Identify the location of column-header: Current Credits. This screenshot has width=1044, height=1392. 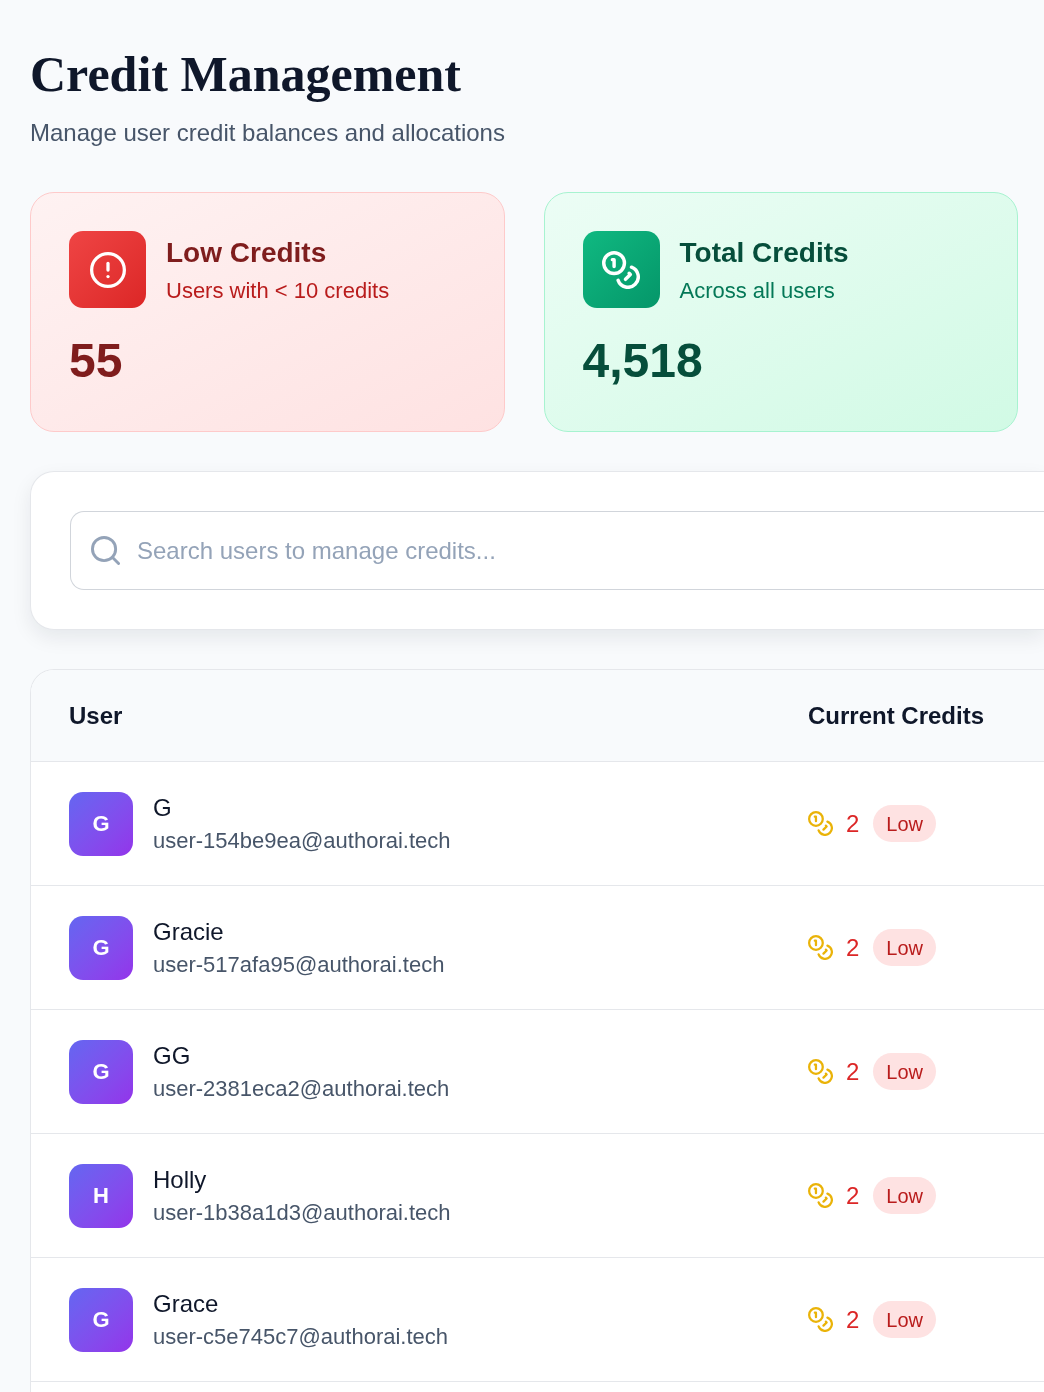
(896, 715).